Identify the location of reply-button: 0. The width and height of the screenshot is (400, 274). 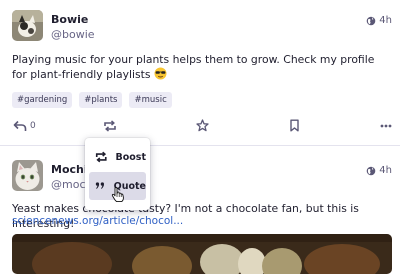
(24, 126).